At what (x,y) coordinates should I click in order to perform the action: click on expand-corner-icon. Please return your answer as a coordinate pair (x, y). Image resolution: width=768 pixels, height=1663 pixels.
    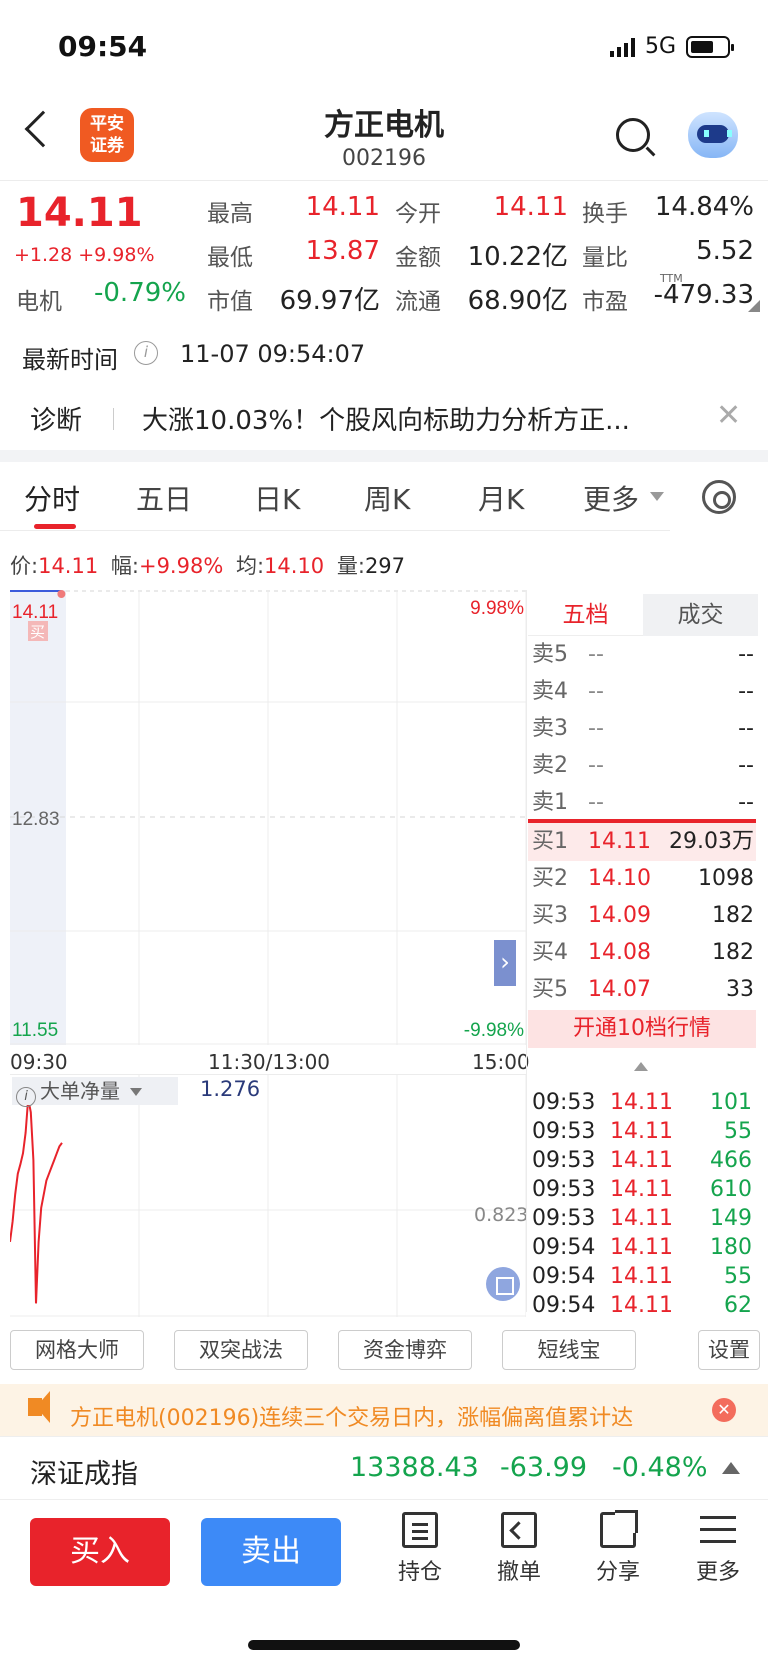
    Looking at the image, I should click on (754, 306).